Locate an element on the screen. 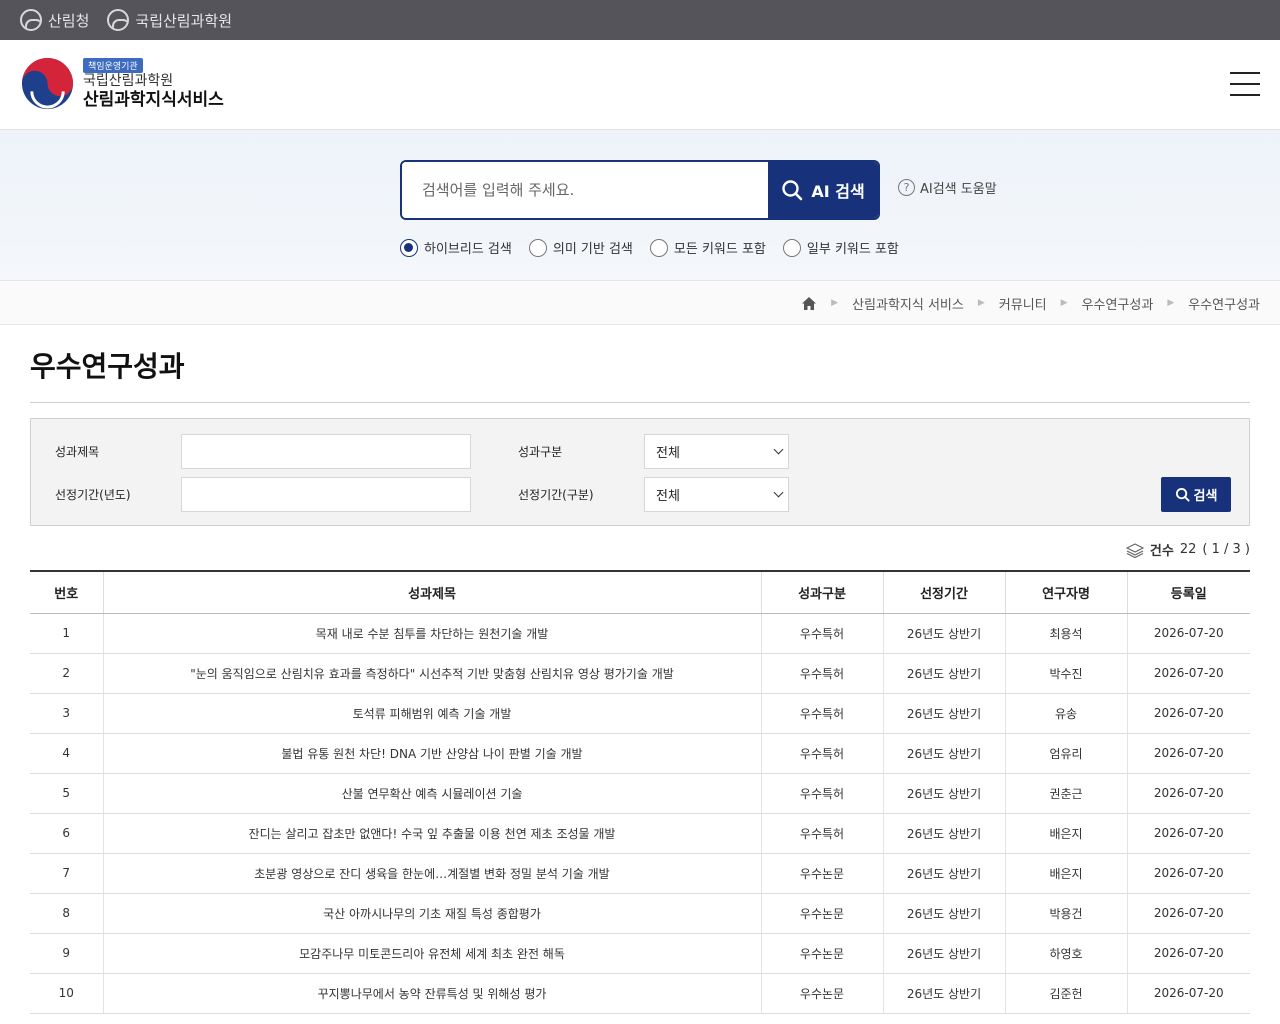 This screenshot has width=1280, height=1024. breadcrumb-item: 우수연구성과 is located at coordinates (1118, 303).